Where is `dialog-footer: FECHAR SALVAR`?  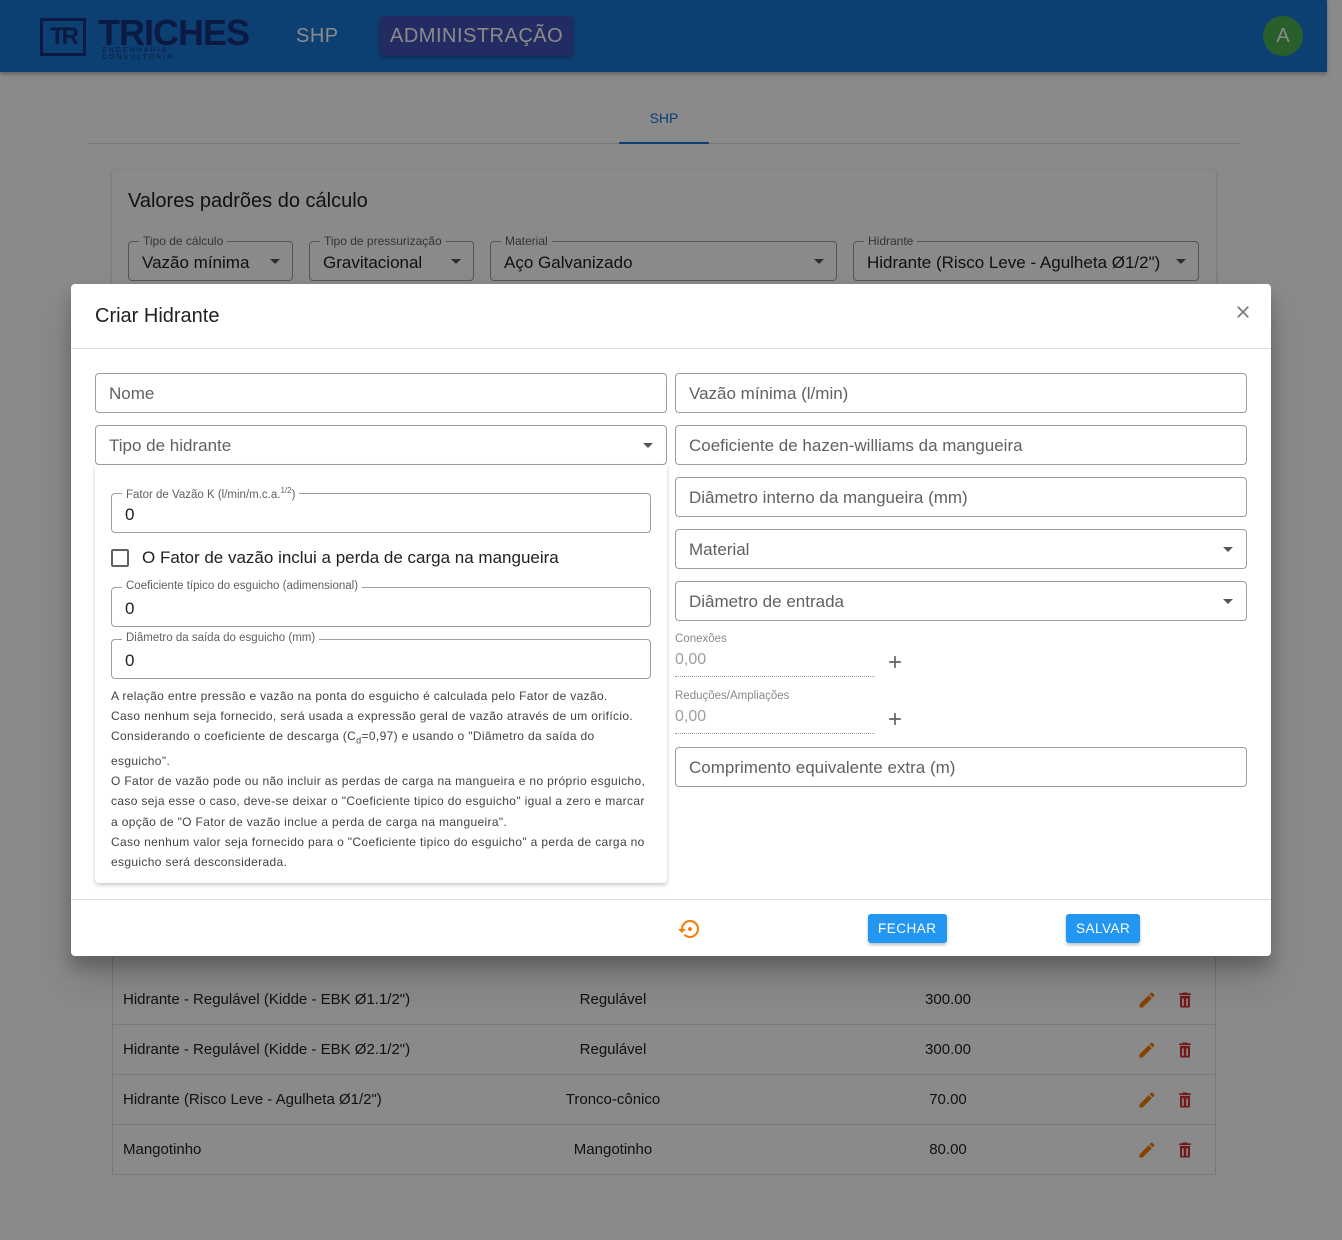 dialog-footer: FECHAR SALVAR is located at coordinates (671, 927).